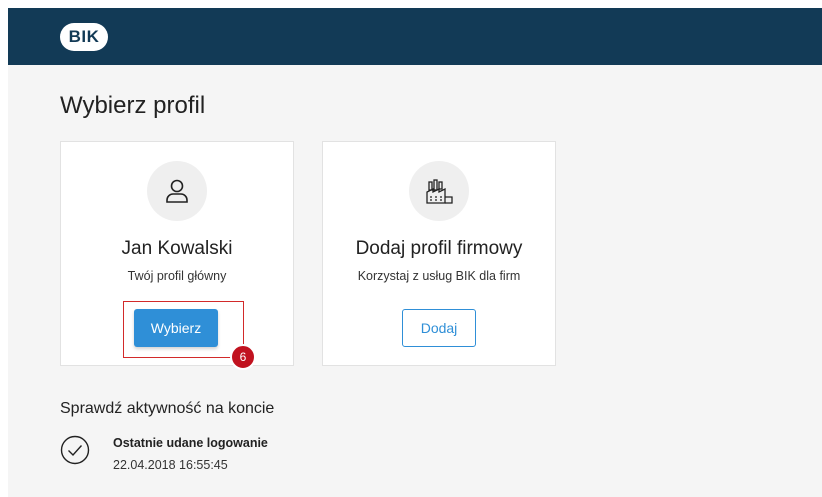  I want to click on bik-logo: BIK, so click(84, 37).